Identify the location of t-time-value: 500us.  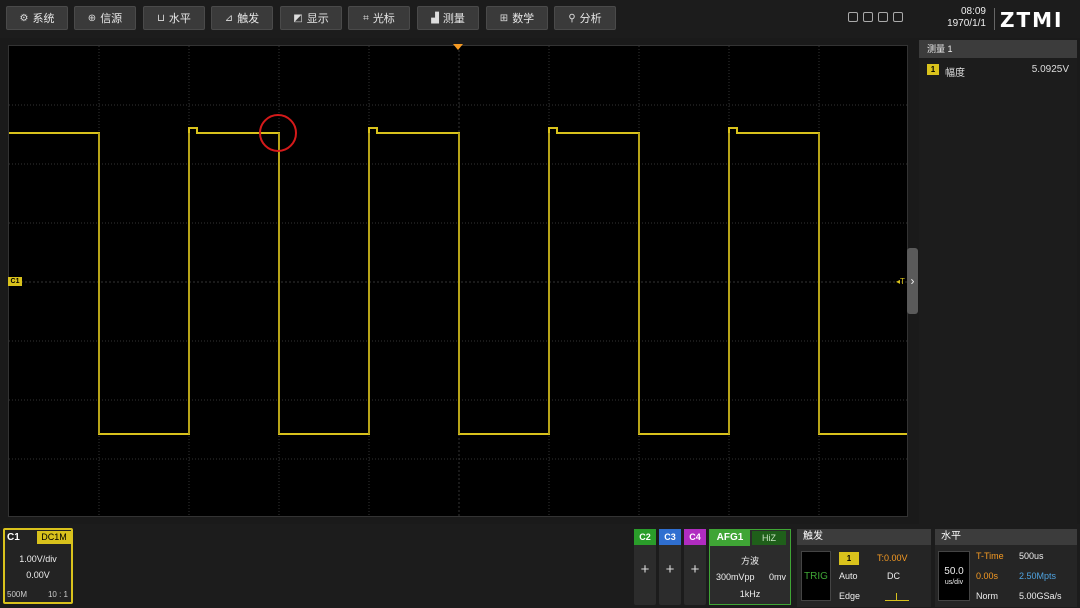
(1031, 556).